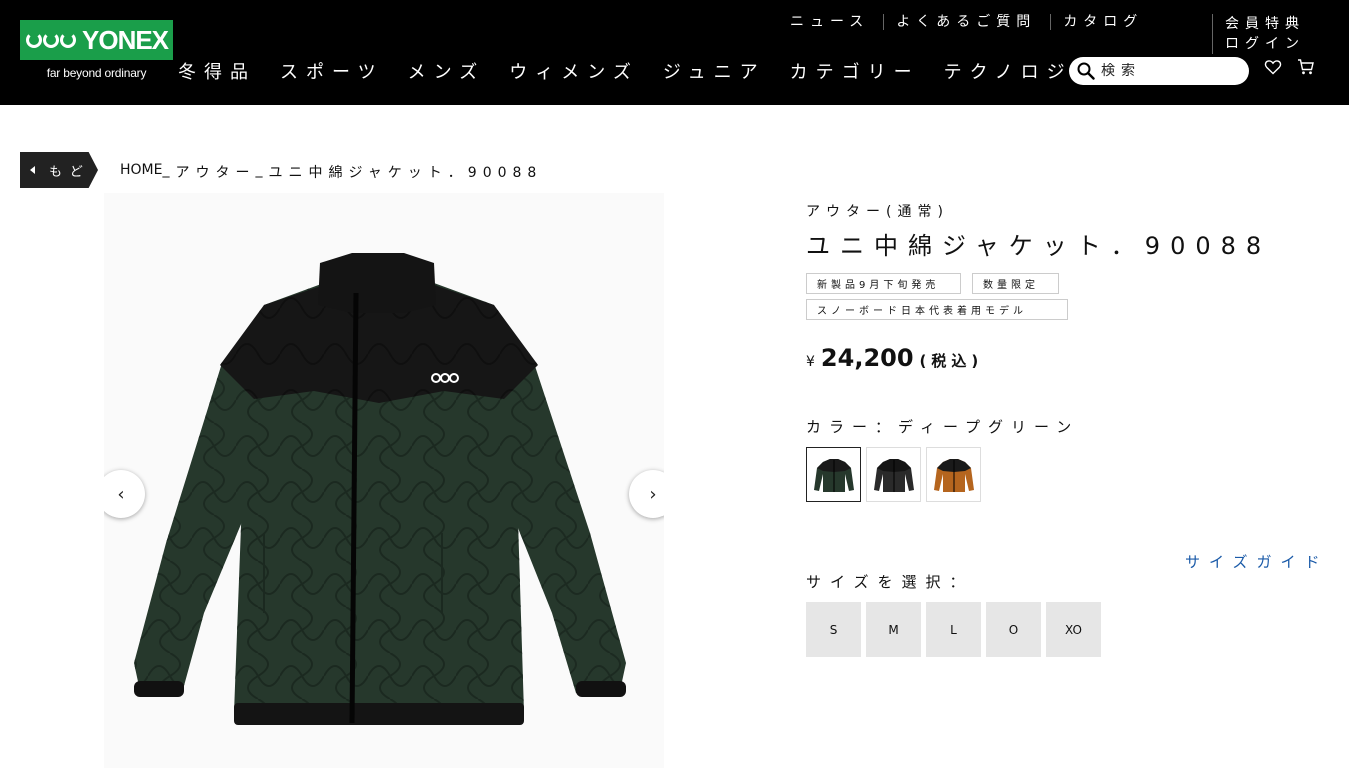 Image resolution: width=1349 pixels, height=768 pixels. What do you see at coordinates (70, 172) in the screenshot?
I see `back-label: もど` at bounding box center [70, 172].